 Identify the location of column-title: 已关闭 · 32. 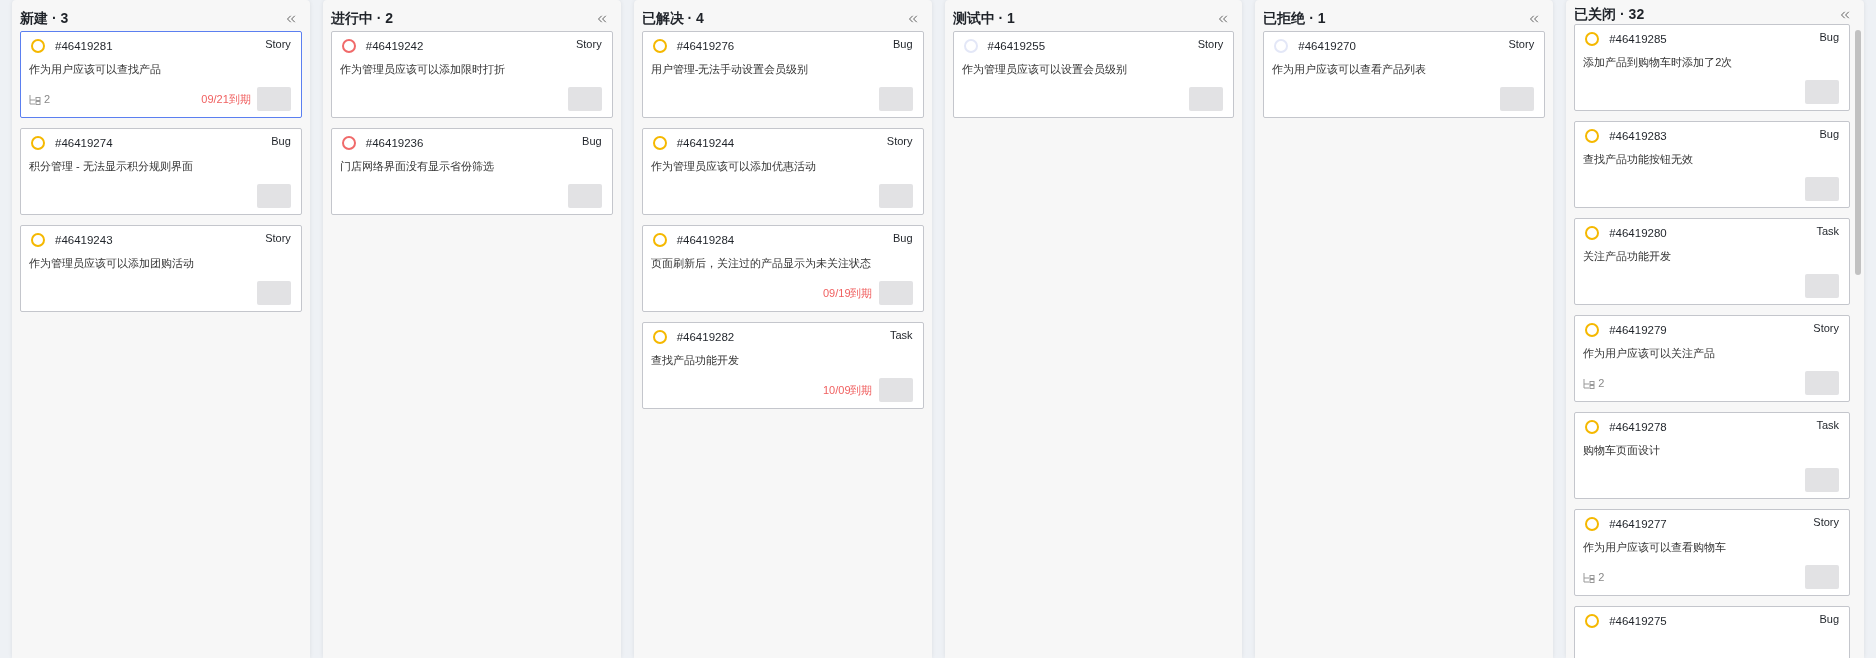
(1609, 15).